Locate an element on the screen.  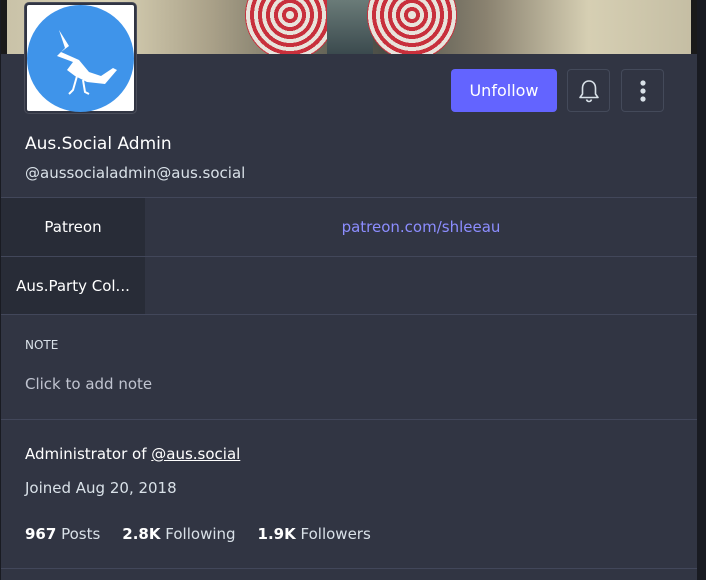
following-count-label: Following is located at coordinates (200, 534).